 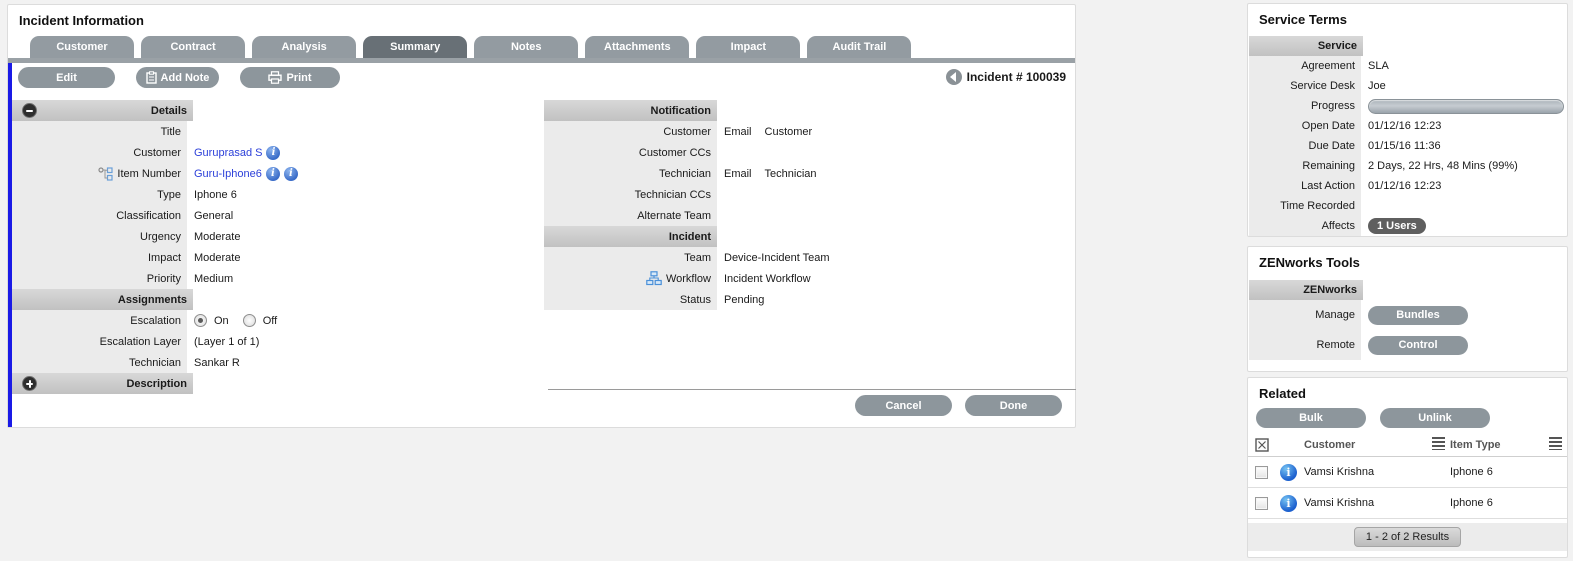 What do you see at coordinates (541, 60) in the screenshot?
I see `tab-underline-bar` at bounding box center [541, 60].